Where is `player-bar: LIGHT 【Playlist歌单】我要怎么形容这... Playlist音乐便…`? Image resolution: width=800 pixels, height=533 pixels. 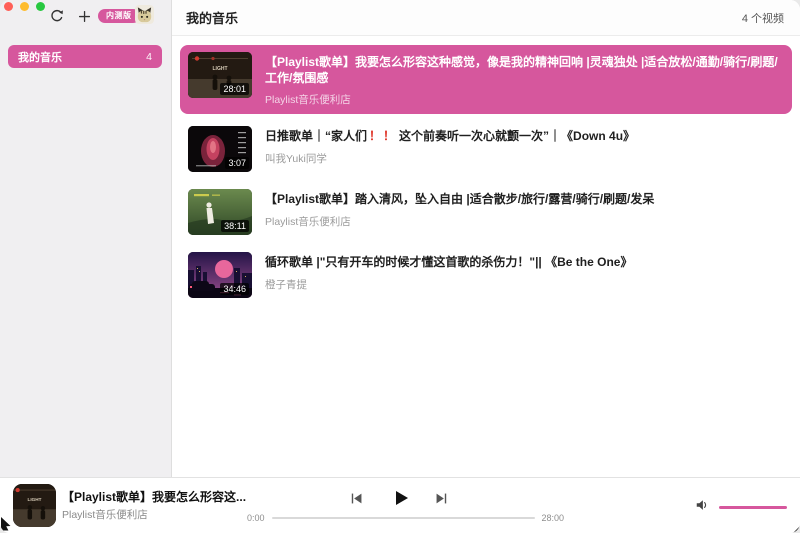
player-bar: LIGHT 【Playlist歌单】我要怎么形容这... Playlist音乐便… is located at coordinates (400, 505).